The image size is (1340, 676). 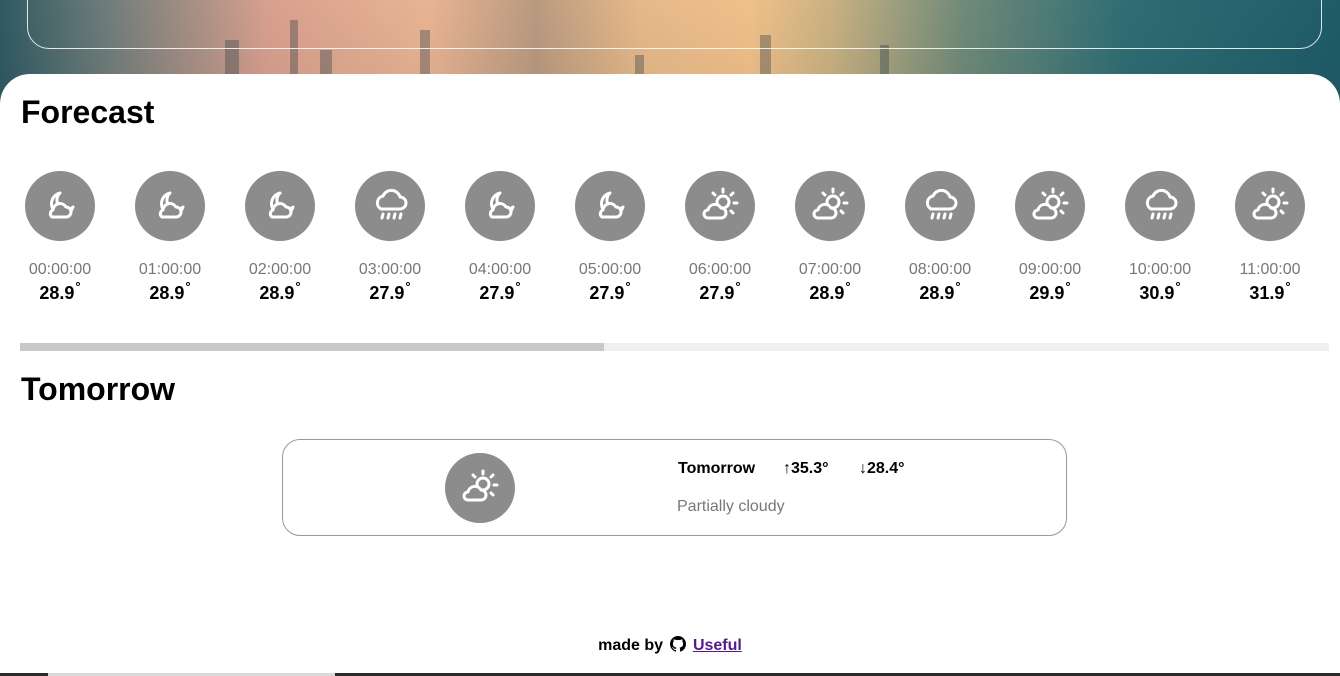 What do you see at coordinates (500, 269) in the screenshot?
I see `hour-time: 04:00:00` at bounding box center [500, 269].